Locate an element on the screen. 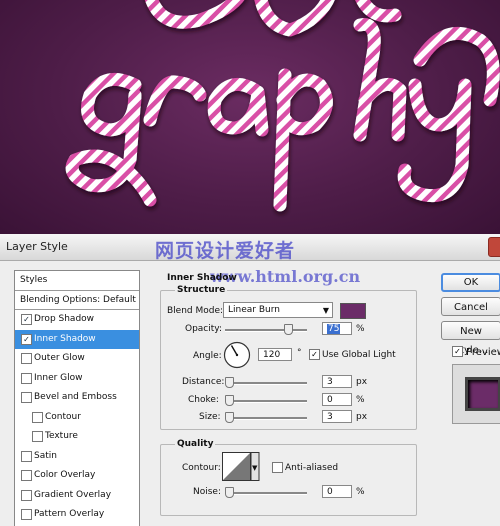  style-label: Gradient Overlay is located at coordinates (73, 494).